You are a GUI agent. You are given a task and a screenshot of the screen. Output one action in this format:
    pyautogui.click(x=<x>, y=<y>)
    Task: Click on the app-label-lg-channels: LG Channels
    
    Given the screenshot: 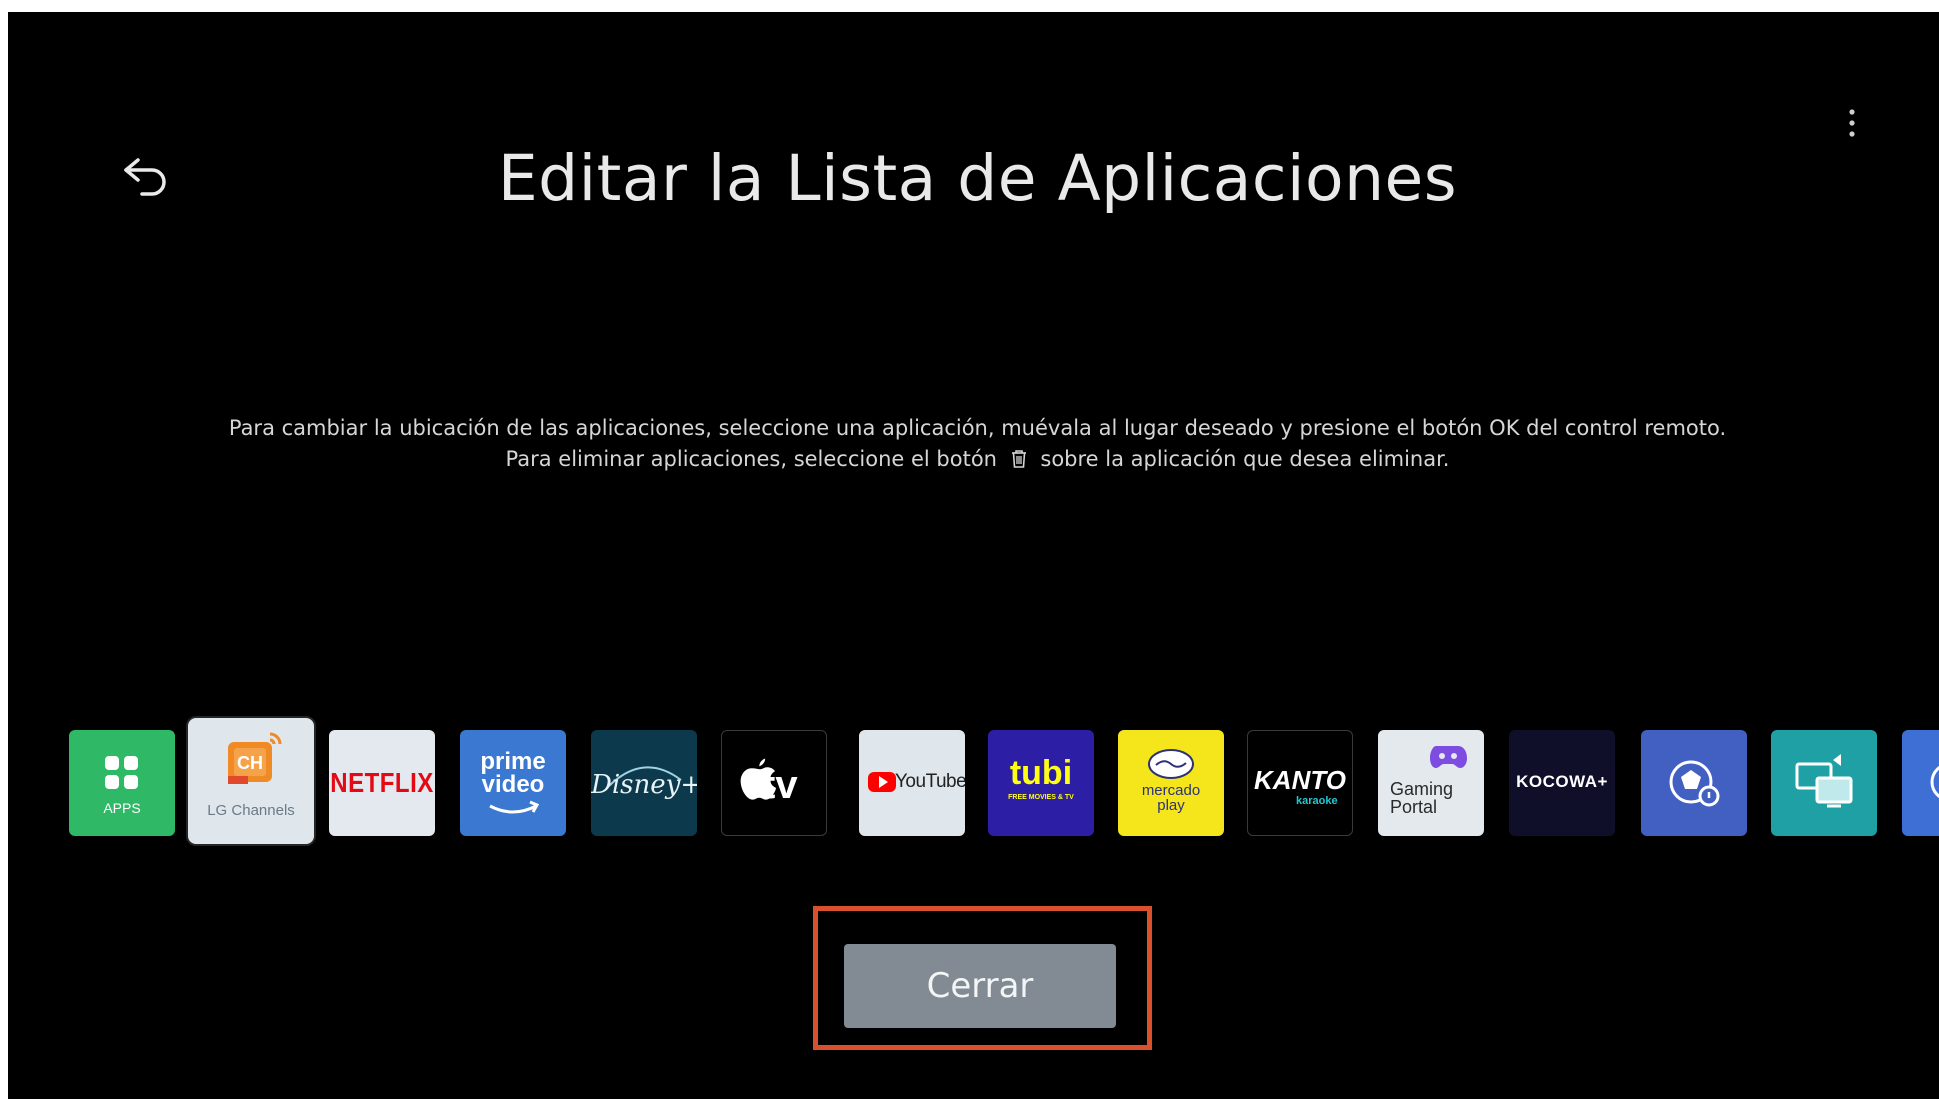 What is the action you would take?
    pyautogui.click(x=251, y=810)
    